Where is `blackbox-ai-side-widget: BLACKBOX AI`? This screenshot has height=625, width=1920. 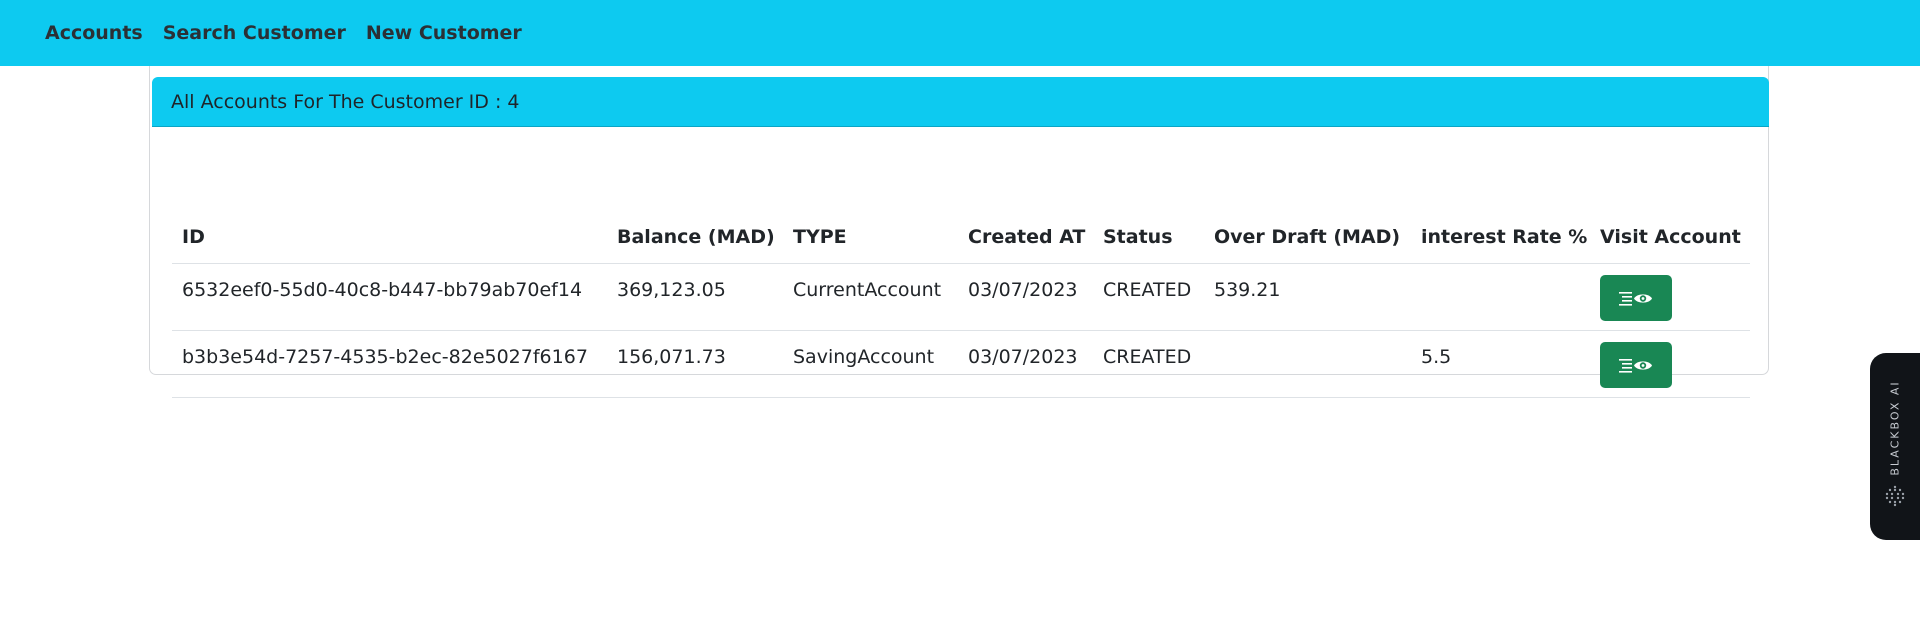
blackbox-ai-side-widget: BLACKBOX AI is located at coordinates (1895, 446).